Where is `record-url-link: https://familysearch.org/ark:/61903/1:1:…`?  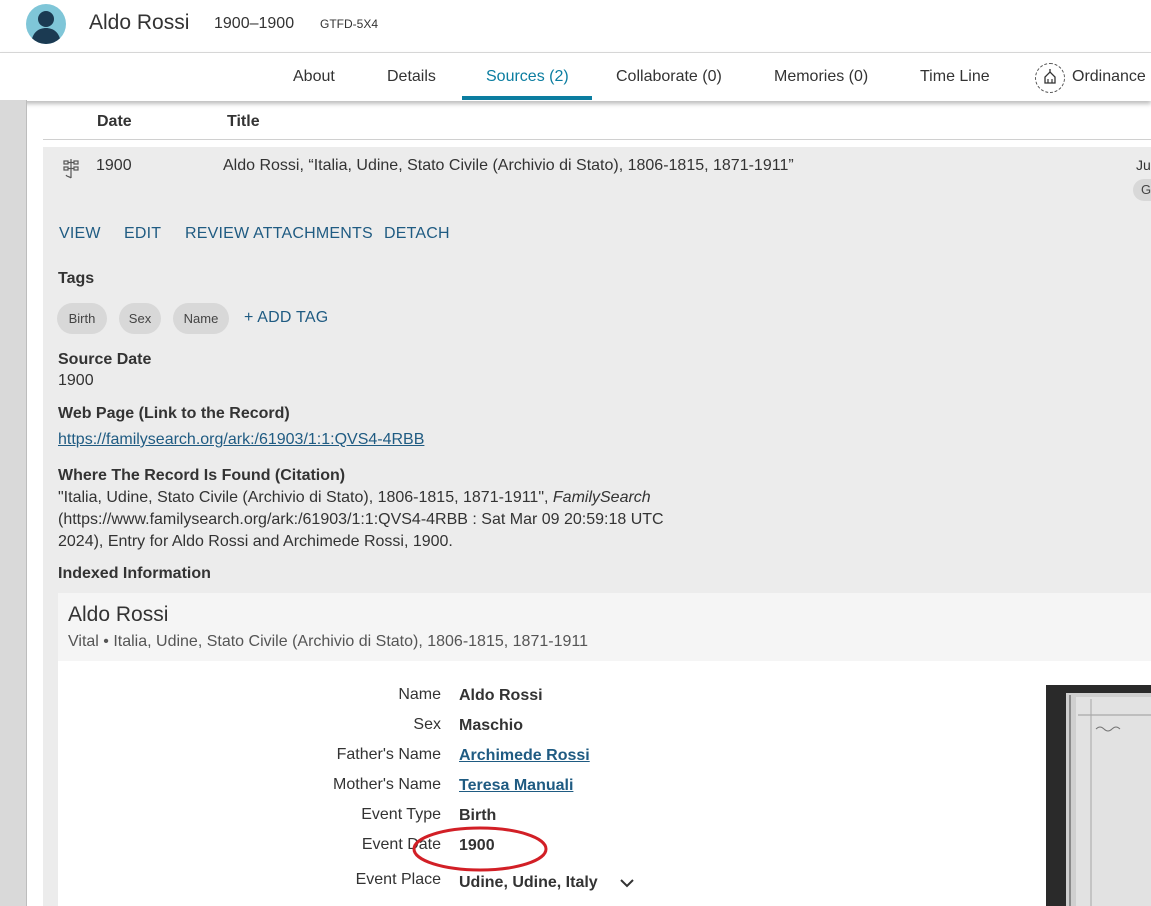
record-url-link: https://familysearch.org/ark:/61903/1:1:… is located at coordinates (241, 440).